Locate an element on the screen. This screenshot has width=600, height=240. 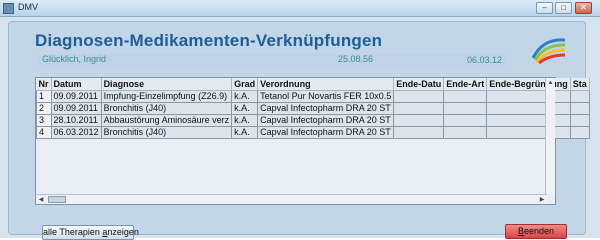
col-header-ende-begruendung: Ende-Begründung is located at coordinates (528, 84).